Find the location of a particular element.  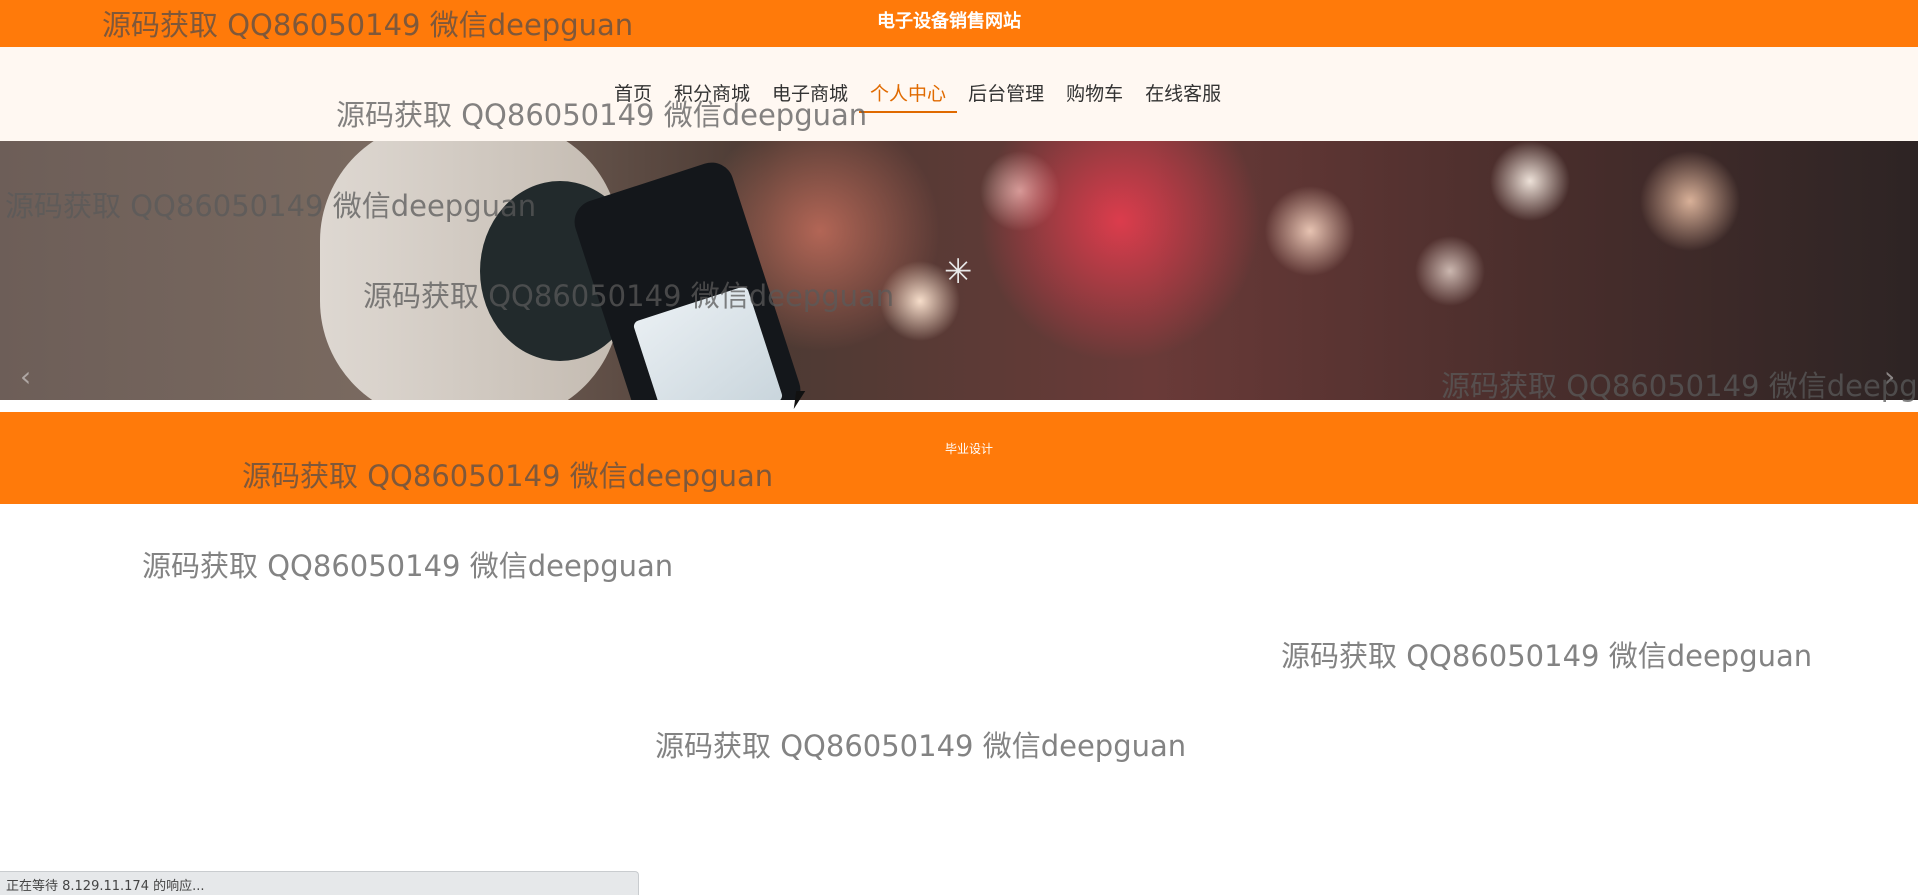

site-title: 电子设备销售网站 is located at coordinates (949, 21).